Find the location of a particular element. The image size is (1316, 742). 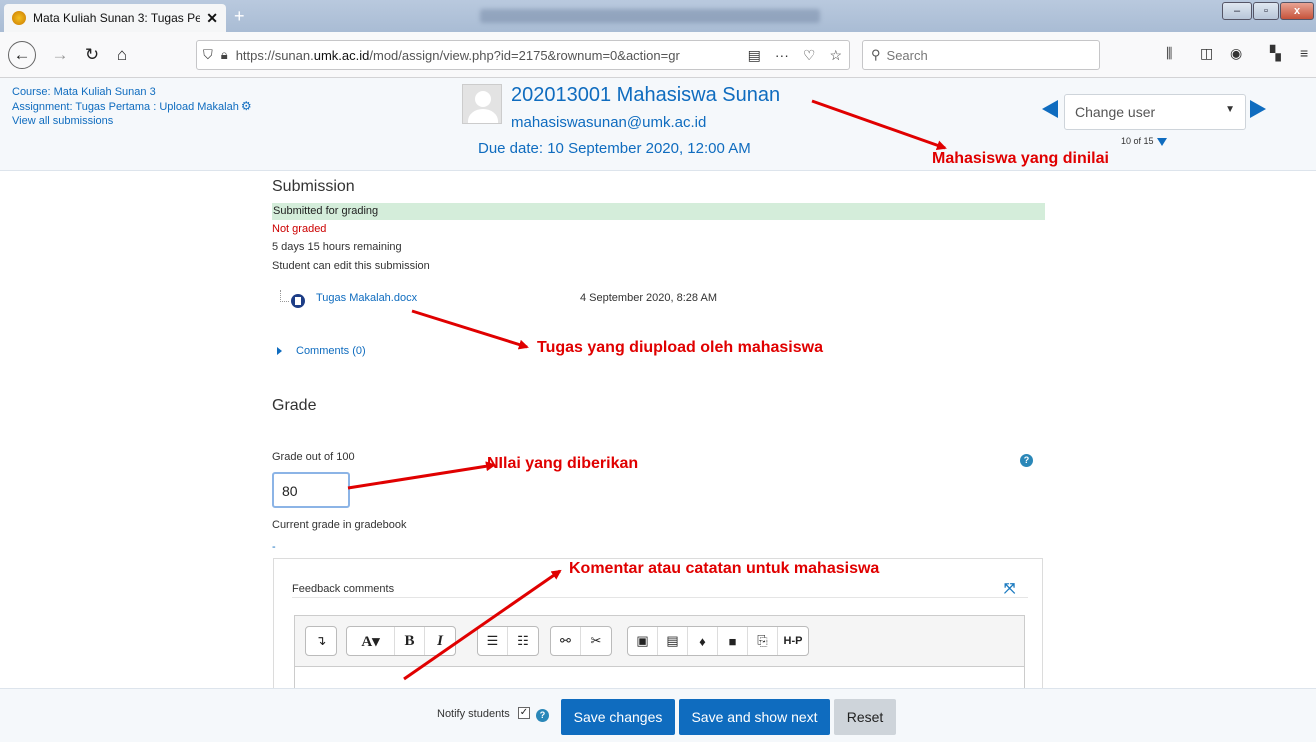

annotation-upload: Tugas yang diupload oleh mahasiswa is located at coordinates (680, 347).